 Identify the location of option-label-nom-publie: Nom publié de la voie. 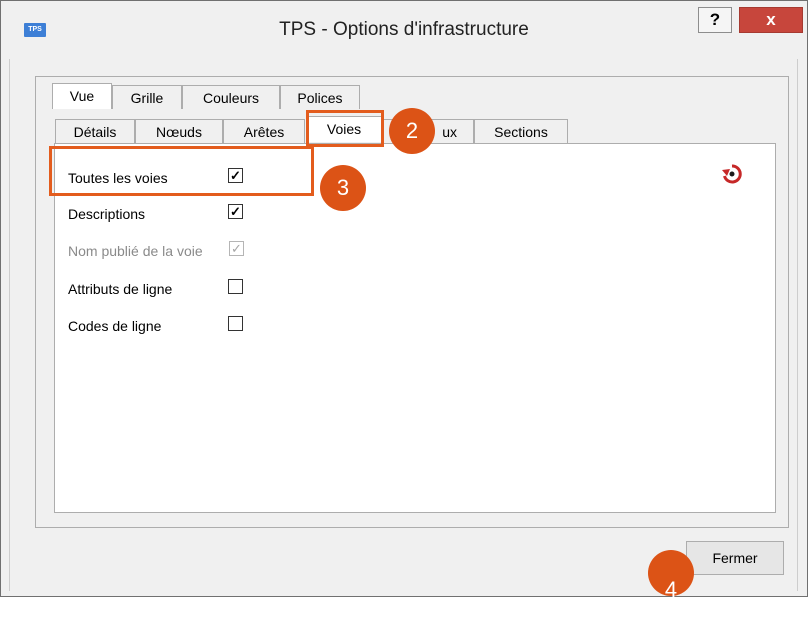
(135, 251).